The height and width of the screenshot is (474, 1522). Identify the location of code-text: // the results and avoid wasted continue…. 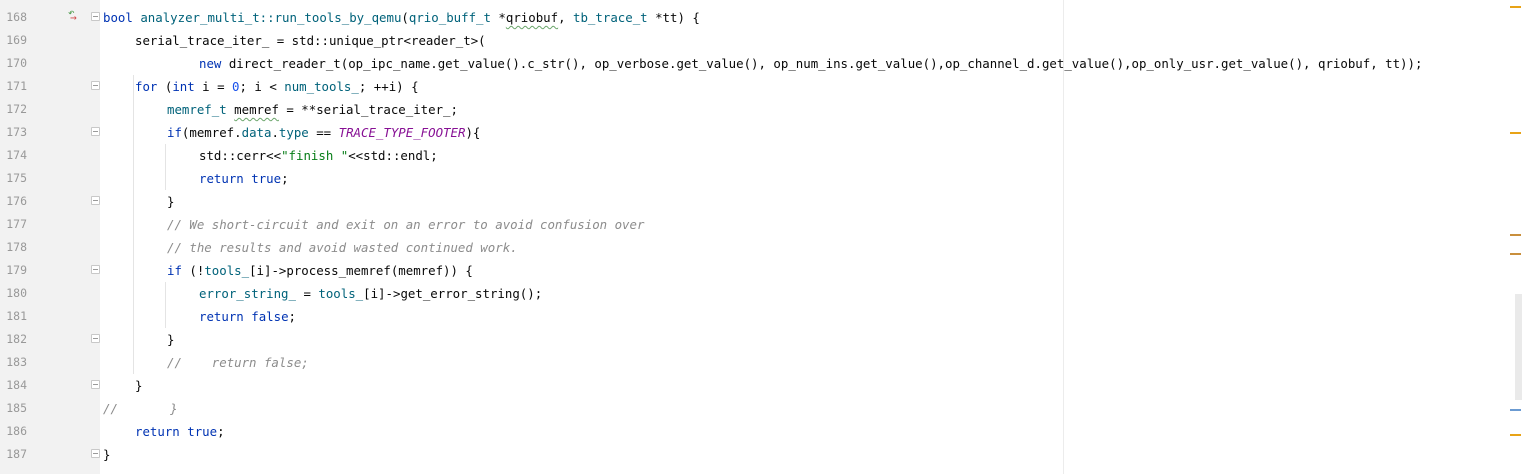
(342, 247).